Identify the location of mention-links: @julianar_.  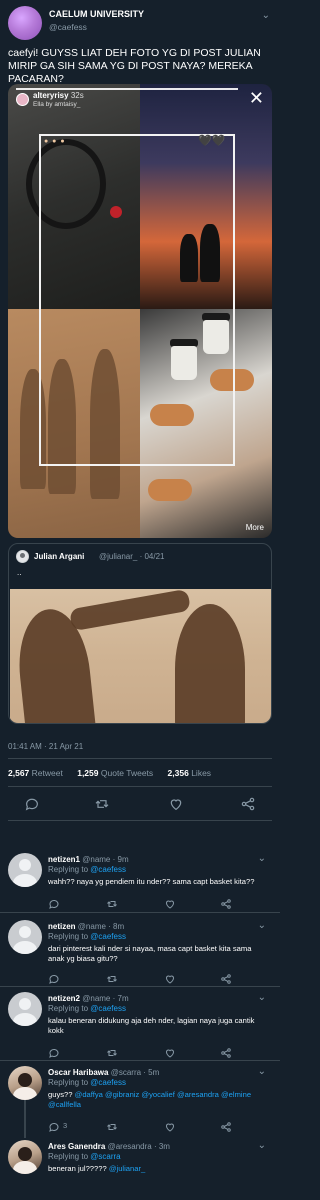
(127, 1168).